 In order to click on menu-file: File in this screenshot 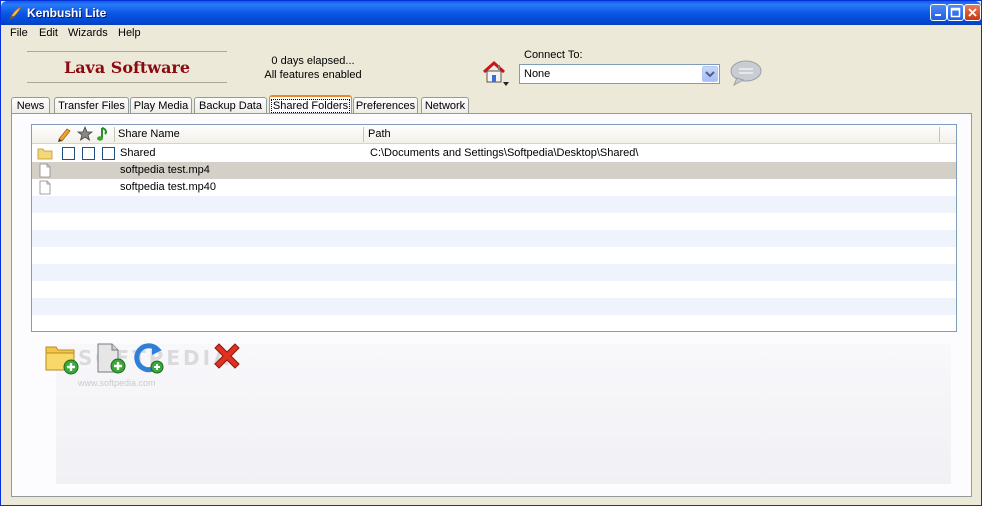, I will do `click(19, 33)`.